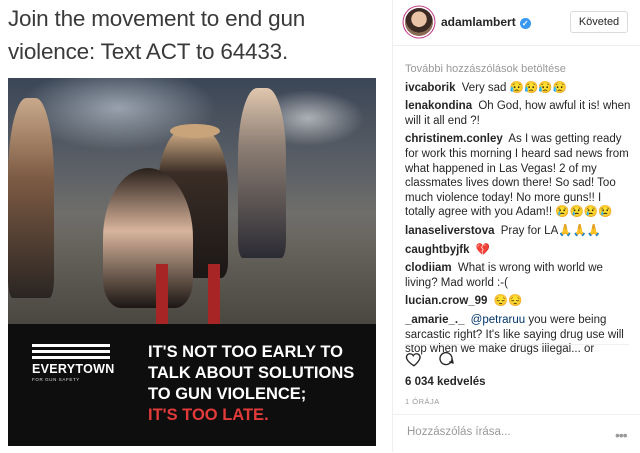 The height and width of the screenshot is (453, 640). I want to click on cowboy-hat, so click(195, 131).